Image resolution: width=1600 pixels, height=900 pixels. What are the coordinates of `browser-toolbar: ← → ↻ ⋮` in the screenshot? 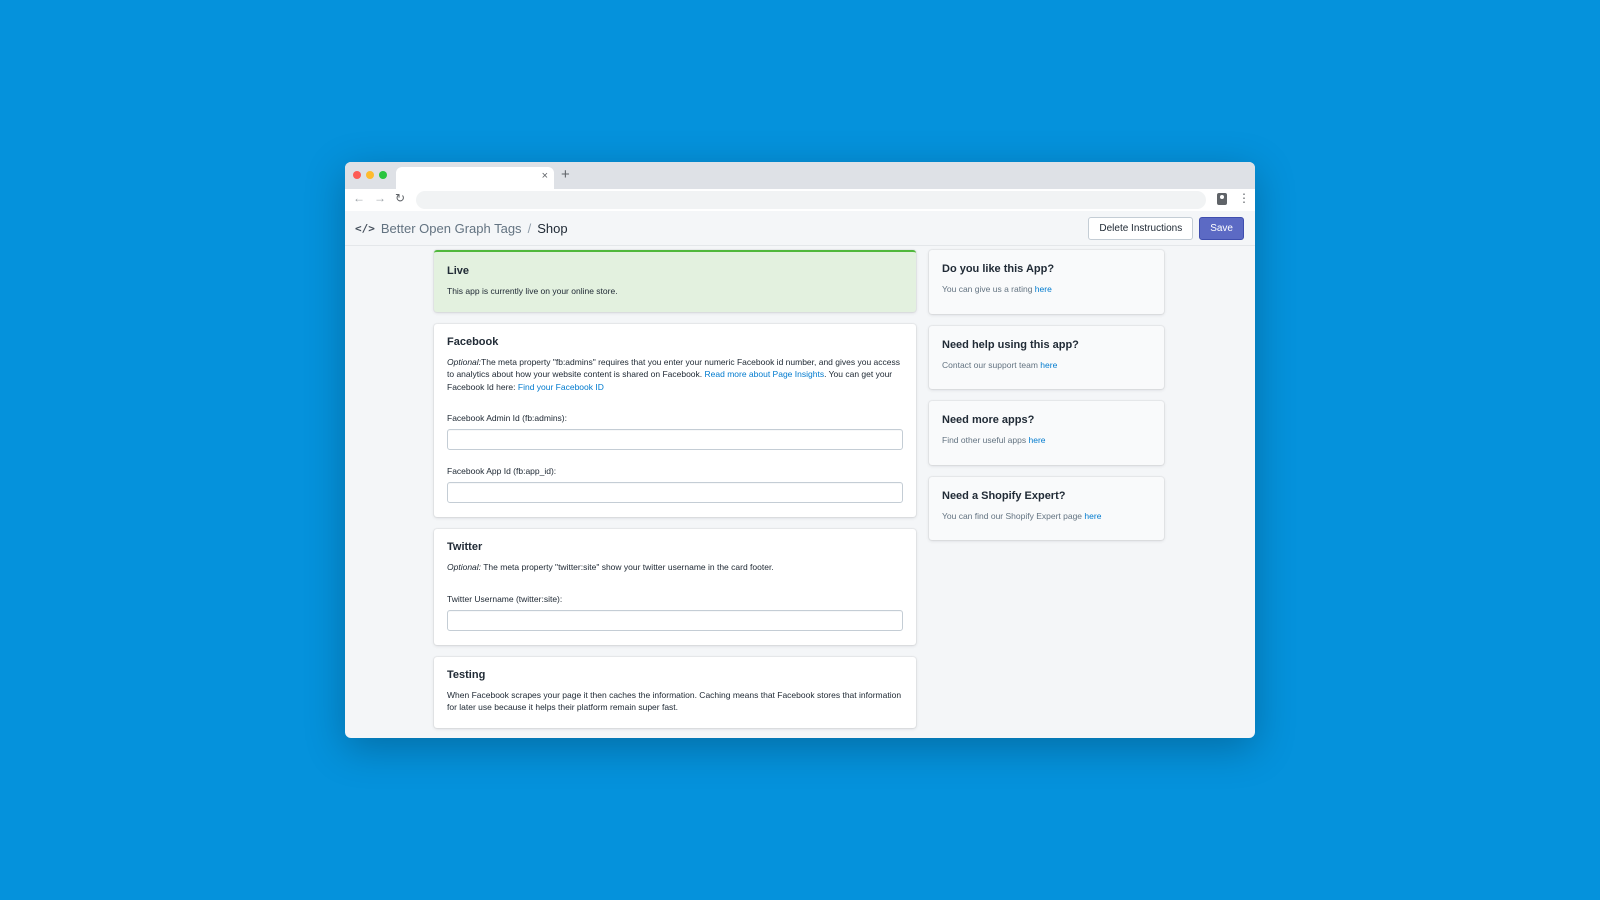 It's located at (800, 200).